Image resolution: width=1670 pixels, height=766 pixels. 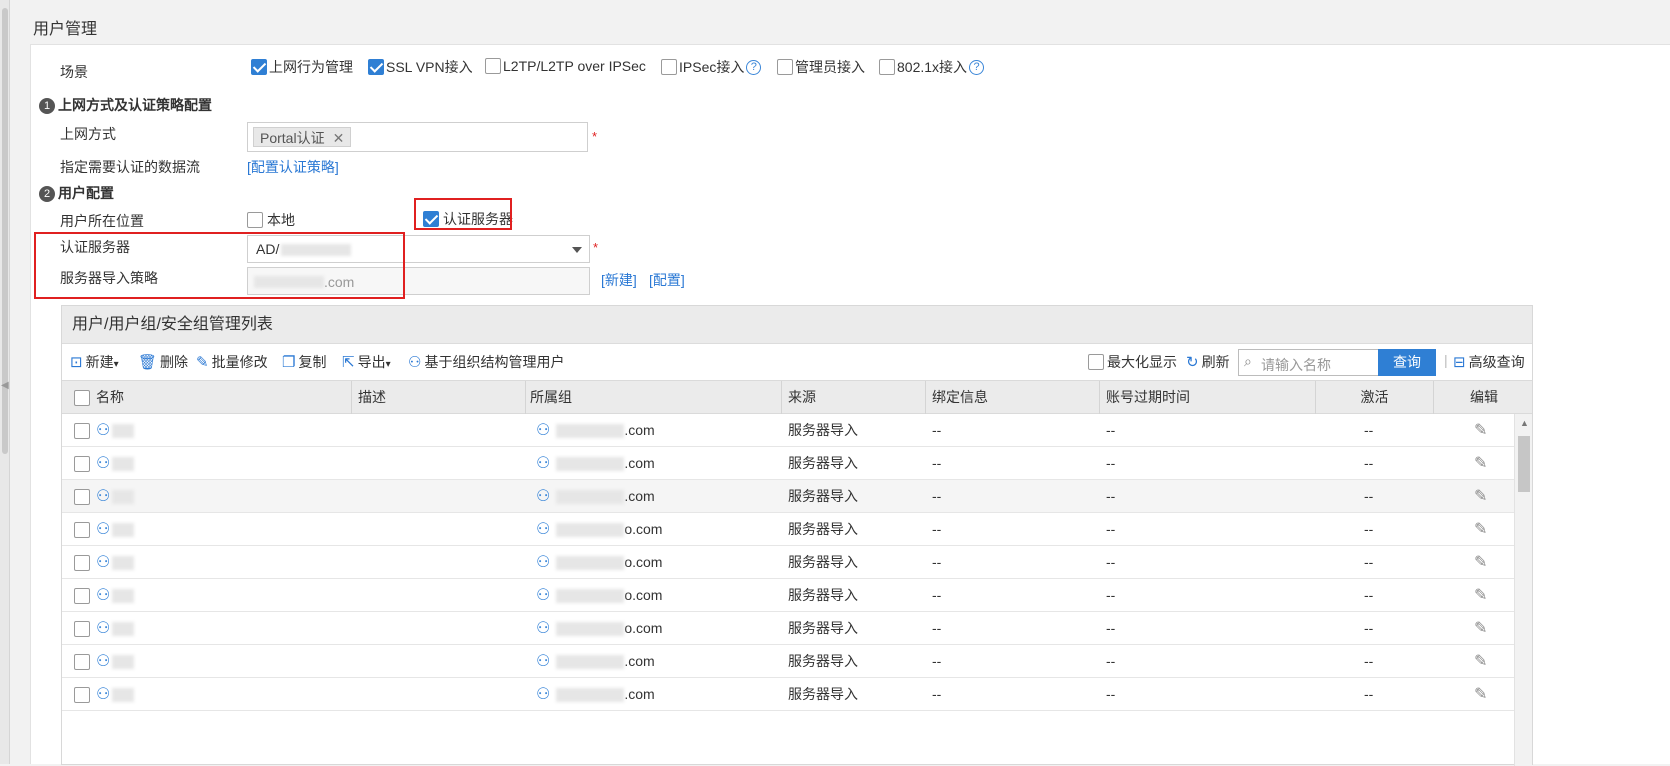 What do you see at coordinates (1208, 362) in the screenshot?
I see `refresh-button: ↻ 刷新` at bounding box center [1208, 362].